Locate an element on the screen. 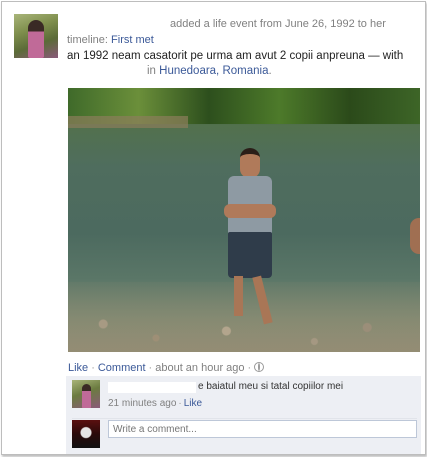 This screenshot has width=427, height=457. commenter-avatar is located at coordinates (86, 394).